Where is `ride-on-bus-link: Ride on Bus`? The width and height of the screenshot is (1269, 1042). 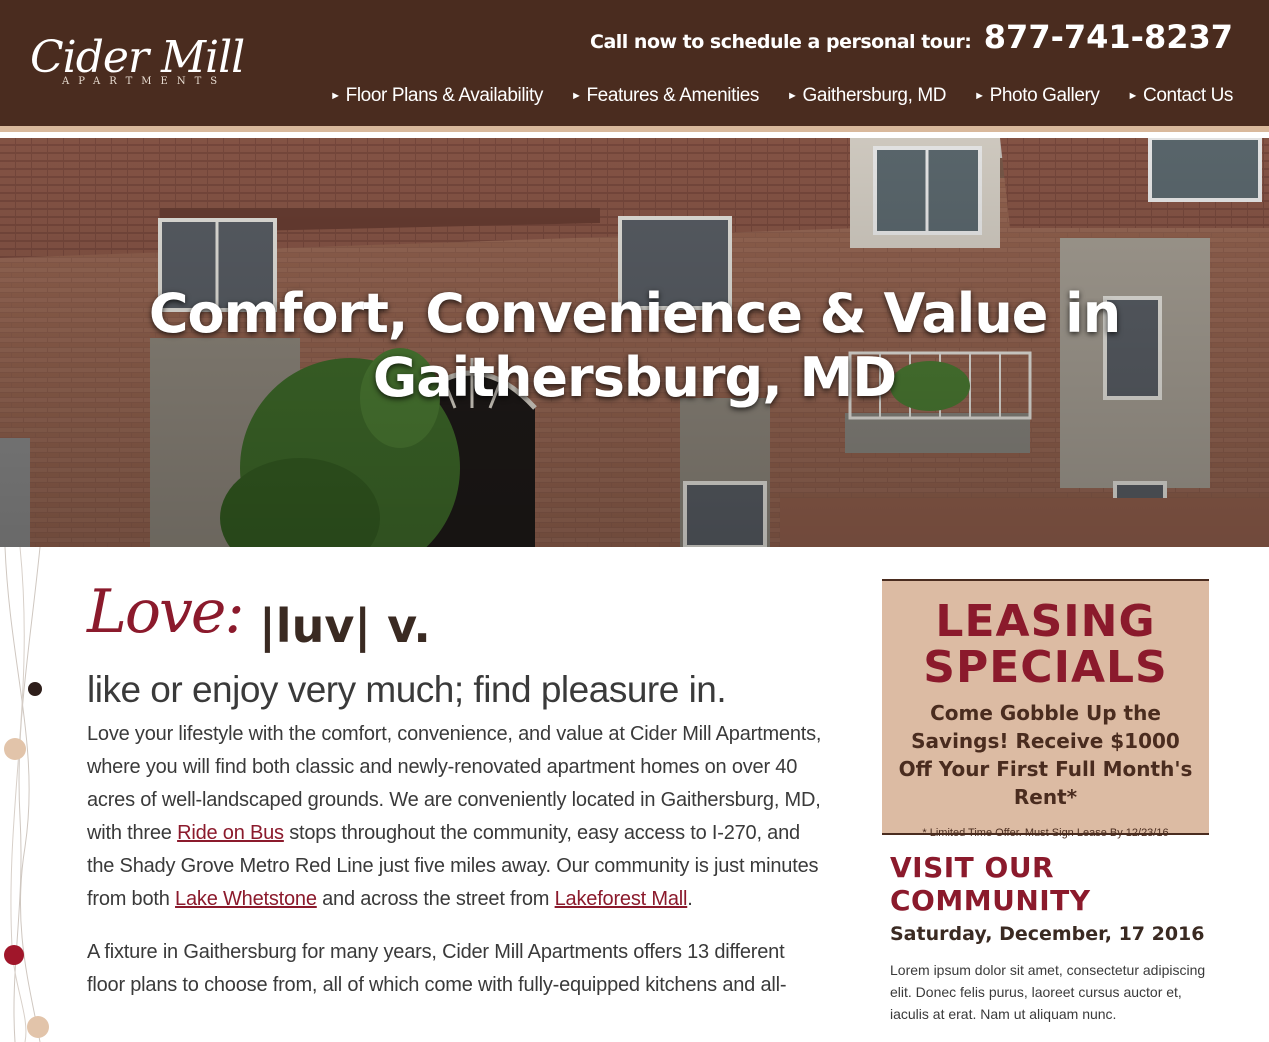
ride-on-bus-link: Ride on Bus is located at coordinates (230, 833).